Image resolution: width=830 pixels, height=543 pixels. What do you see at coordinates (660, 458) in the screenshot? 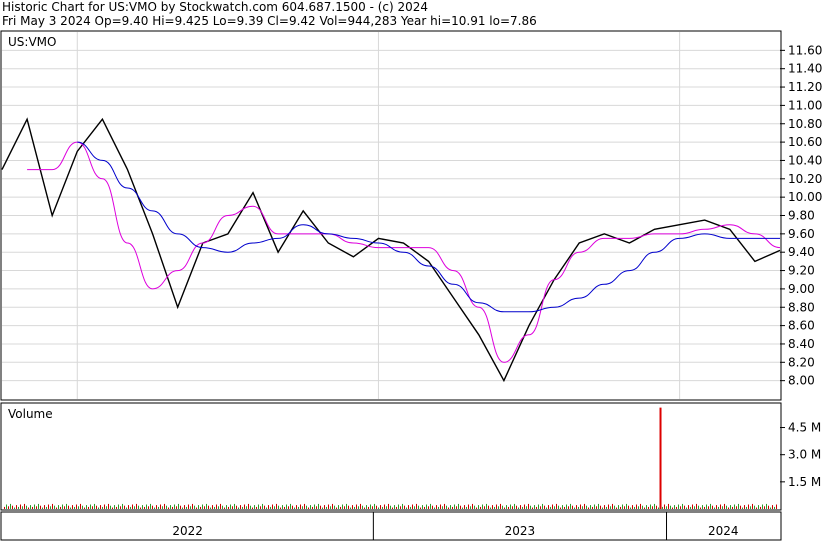
I see `volume-spike-bar` at bounding box center [660, 458].